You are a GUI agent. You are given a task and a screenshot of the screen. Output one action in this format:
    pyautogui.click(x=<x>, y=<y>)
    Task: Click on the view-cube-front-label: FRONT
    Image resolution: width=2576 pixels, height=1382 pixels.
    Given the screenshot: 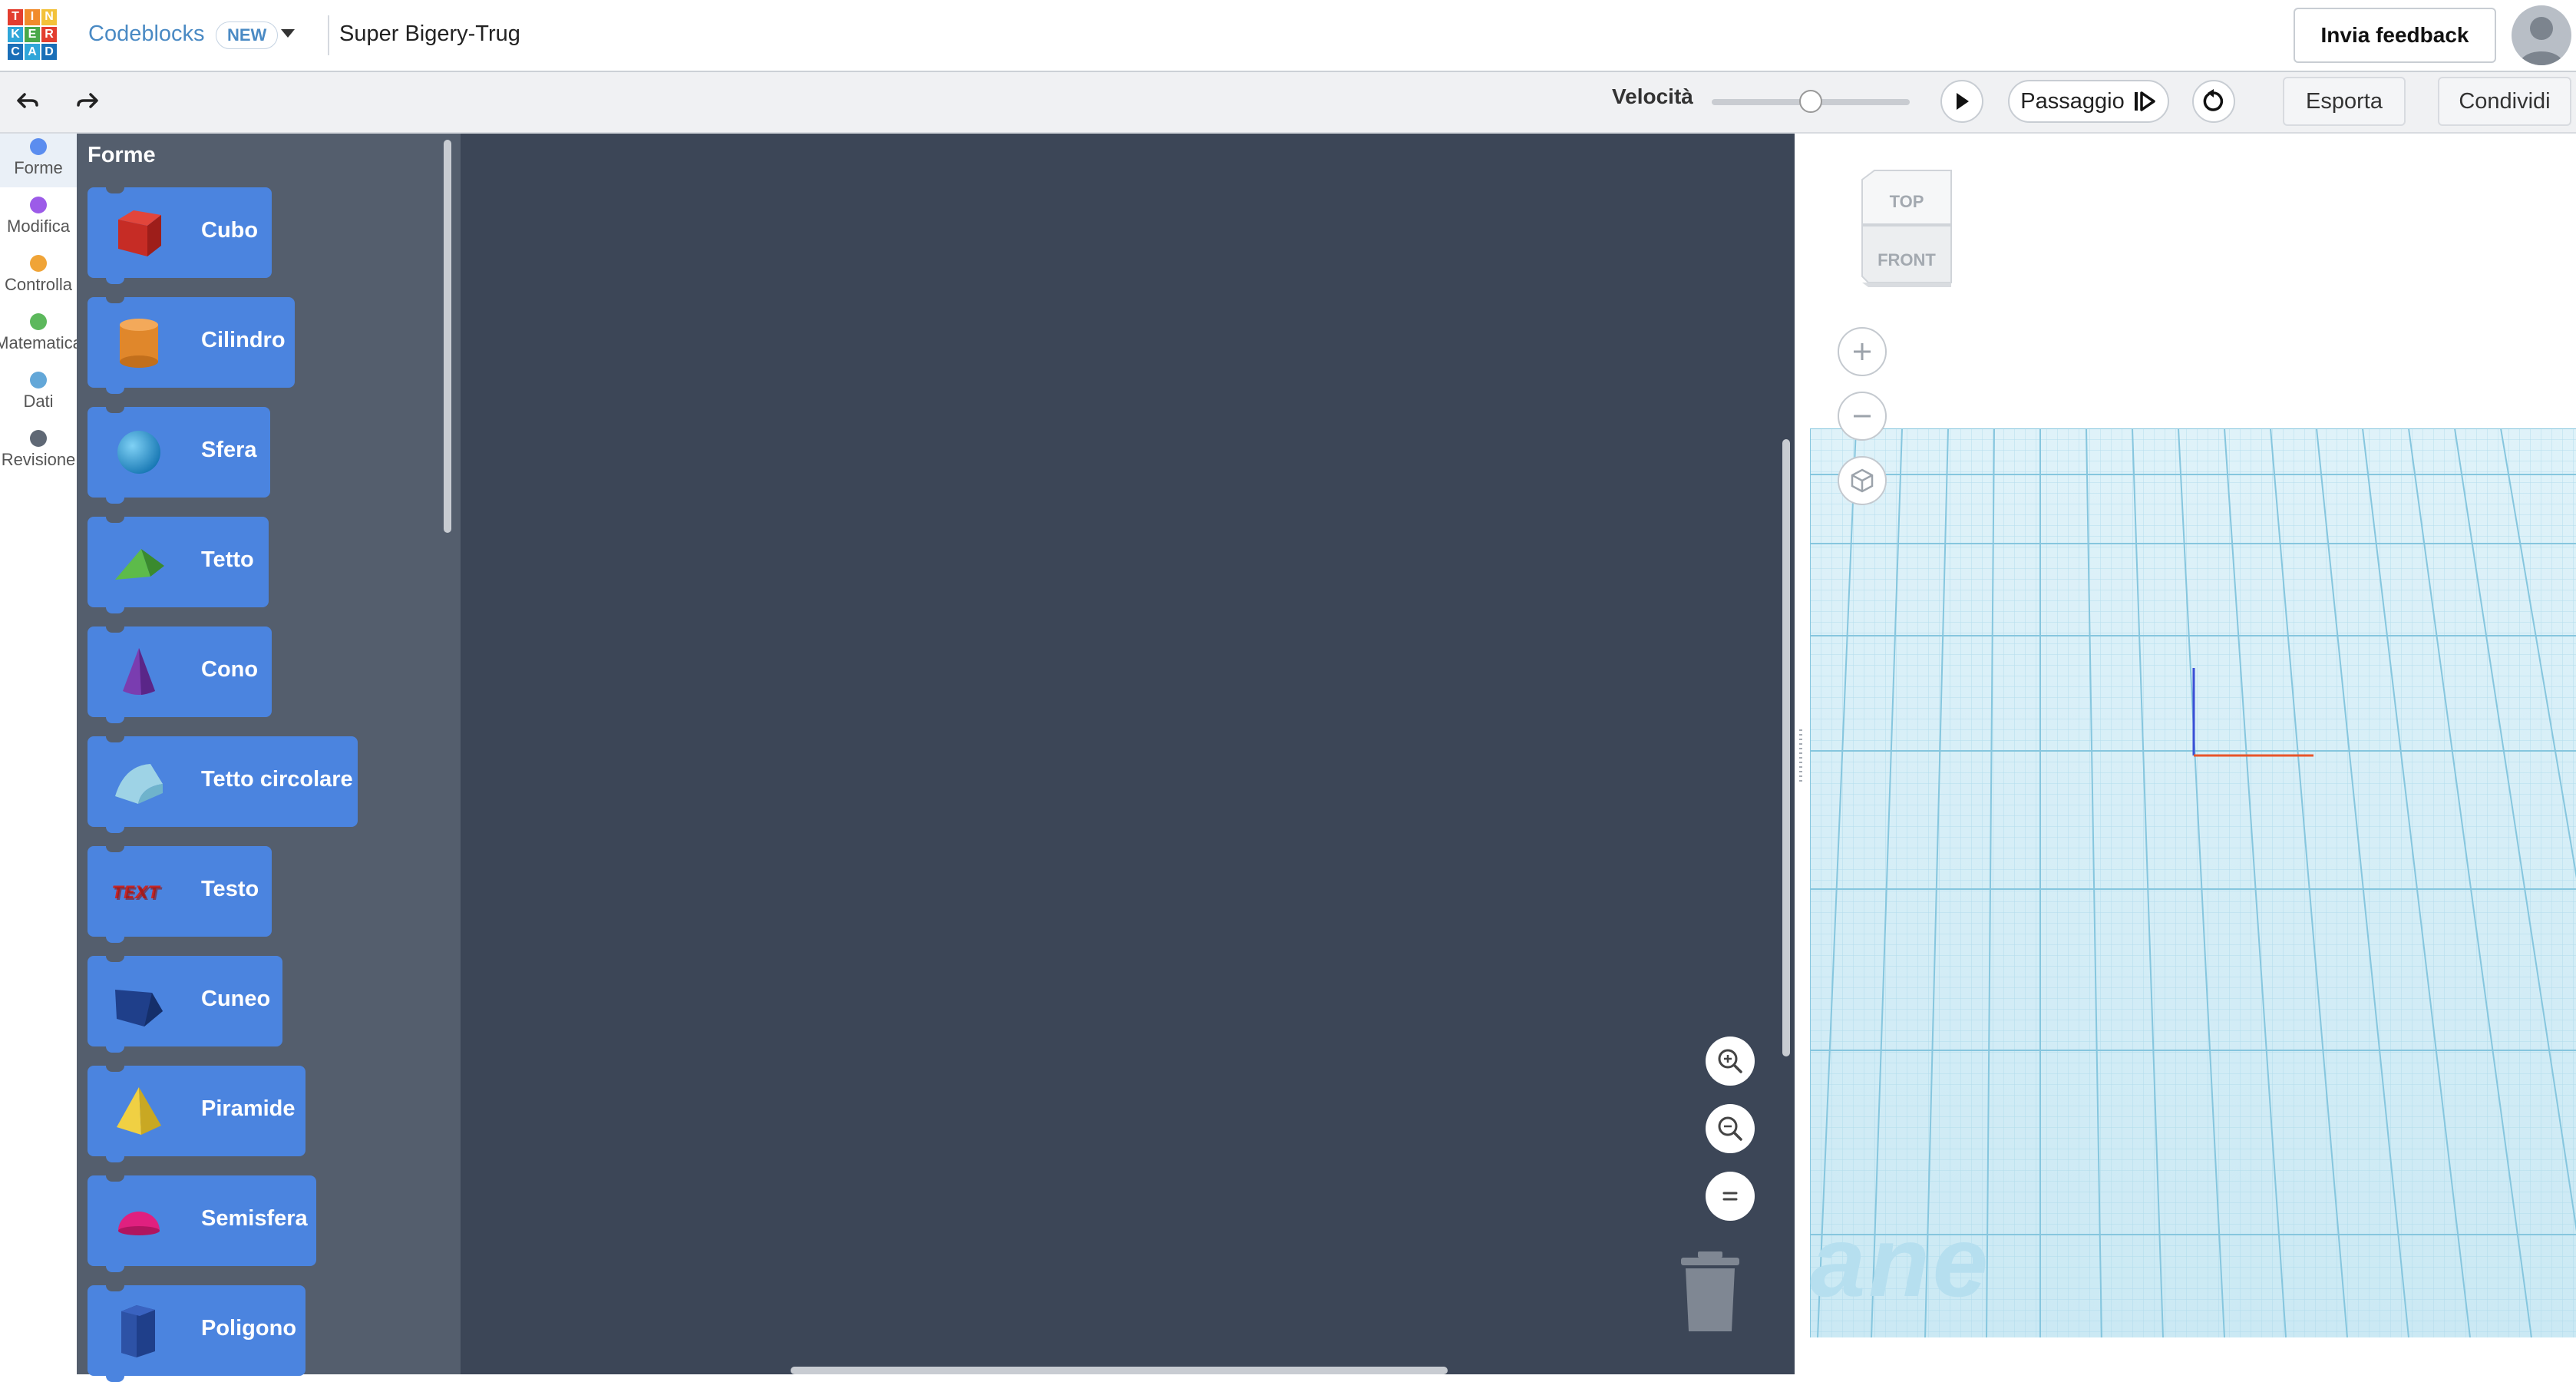 What is the action you would take?
    pyautogui.click(x=1907, y=259)
    